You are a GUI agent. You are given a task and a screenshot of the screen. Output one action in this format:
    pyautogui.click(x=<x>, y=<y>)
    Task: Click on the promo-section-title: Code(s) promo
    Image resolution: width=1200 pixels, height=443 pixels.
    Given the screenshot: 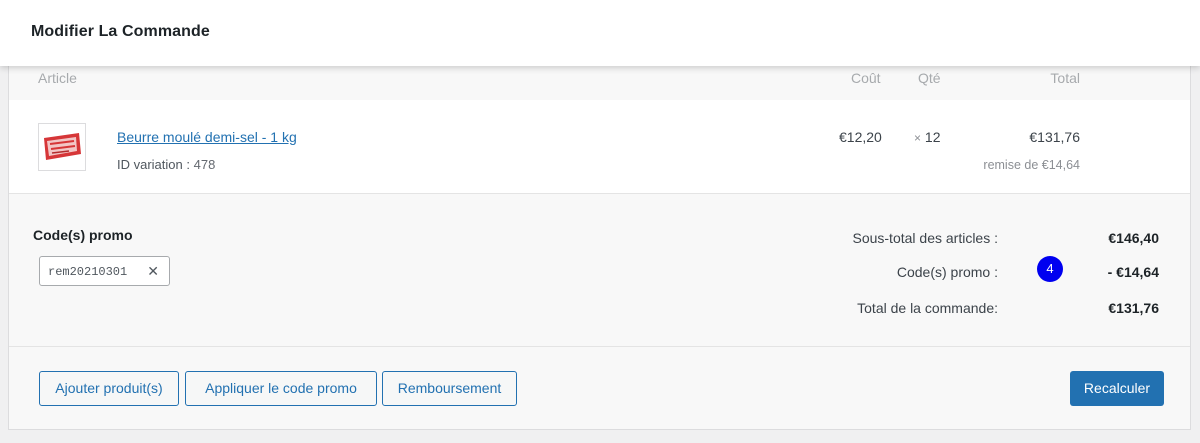 What is the action you would take?
    pyautogui.click(x=83, y=235)
    